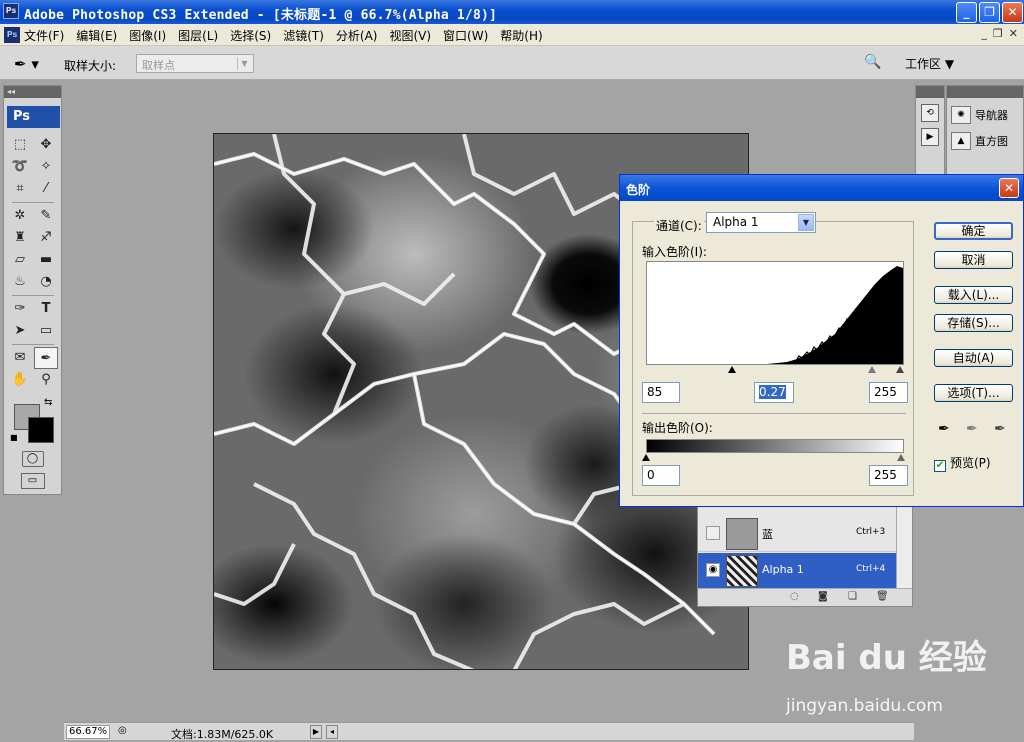 The width and height of the screenshot is (1024, 742). I want to click on path-selection-tool-icon: ➤, so click(20, 331).